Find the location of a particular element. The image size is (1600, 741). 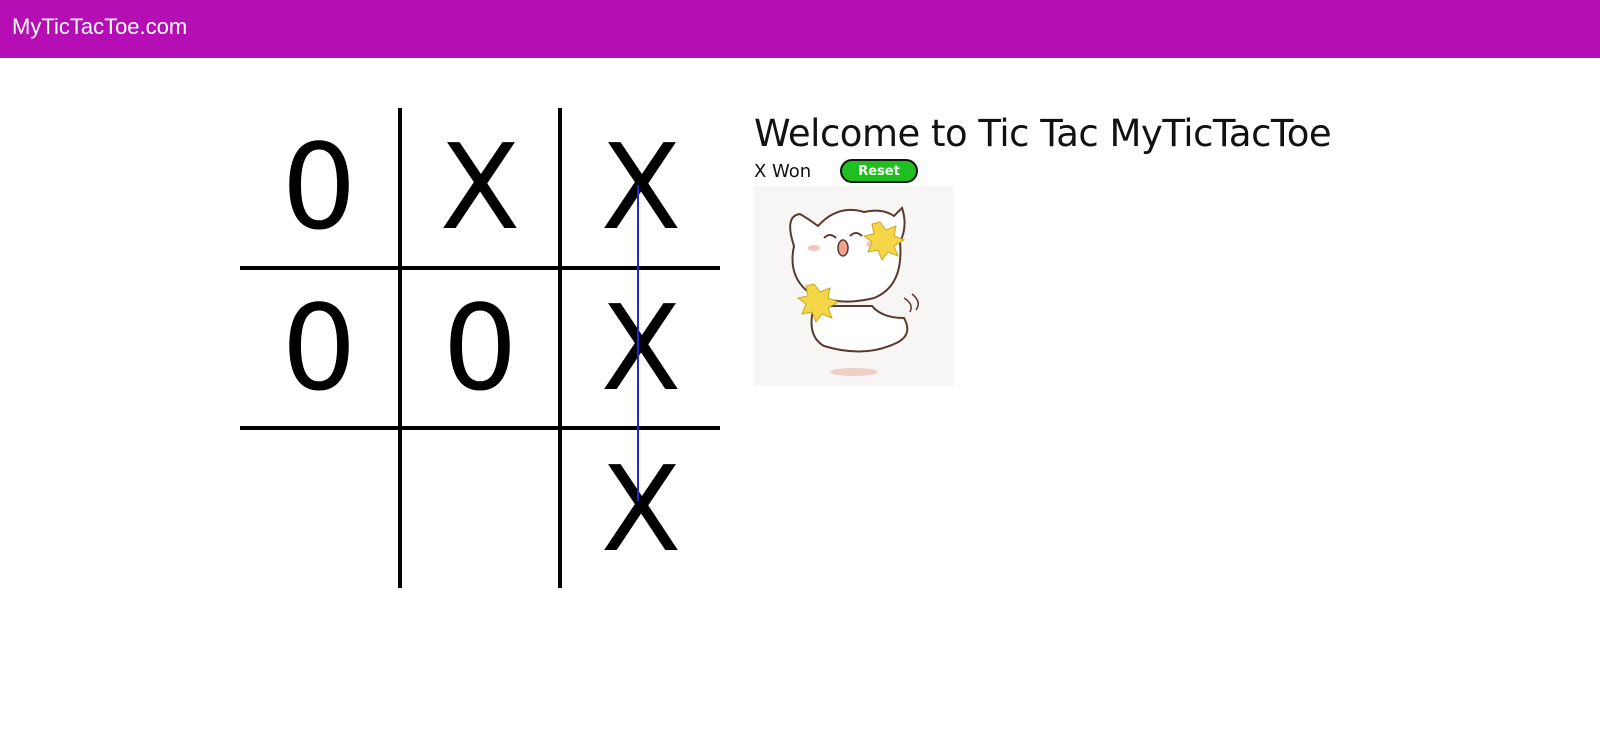

board-cell-r1c1: 0 is located at coordinates (319, 187).